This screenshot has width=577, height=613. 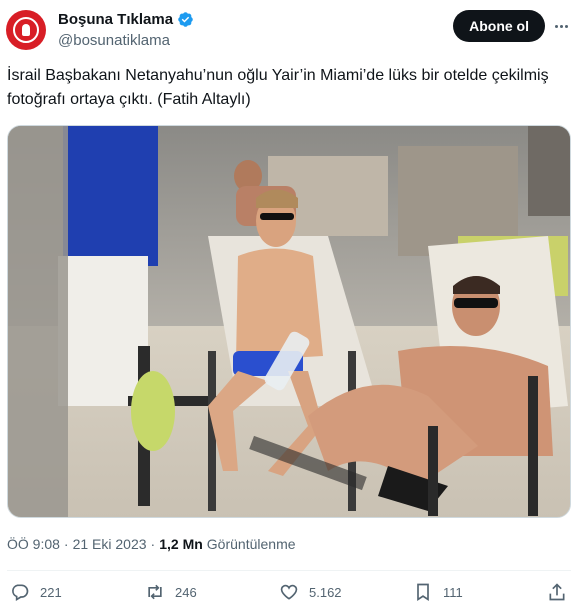 I want to click on tweet-header: Boşuna Tıklama @bosunatiklama Abone ol, so click(x=288, y=31).